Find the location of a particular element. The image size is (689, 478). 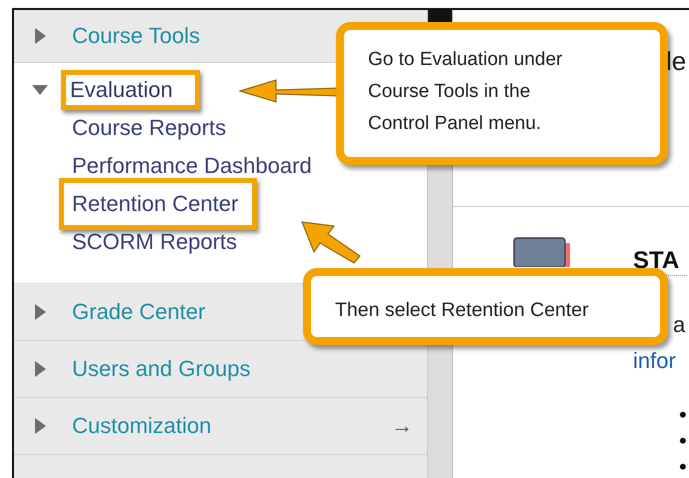

book-icon is located at coordinates (542, 252).